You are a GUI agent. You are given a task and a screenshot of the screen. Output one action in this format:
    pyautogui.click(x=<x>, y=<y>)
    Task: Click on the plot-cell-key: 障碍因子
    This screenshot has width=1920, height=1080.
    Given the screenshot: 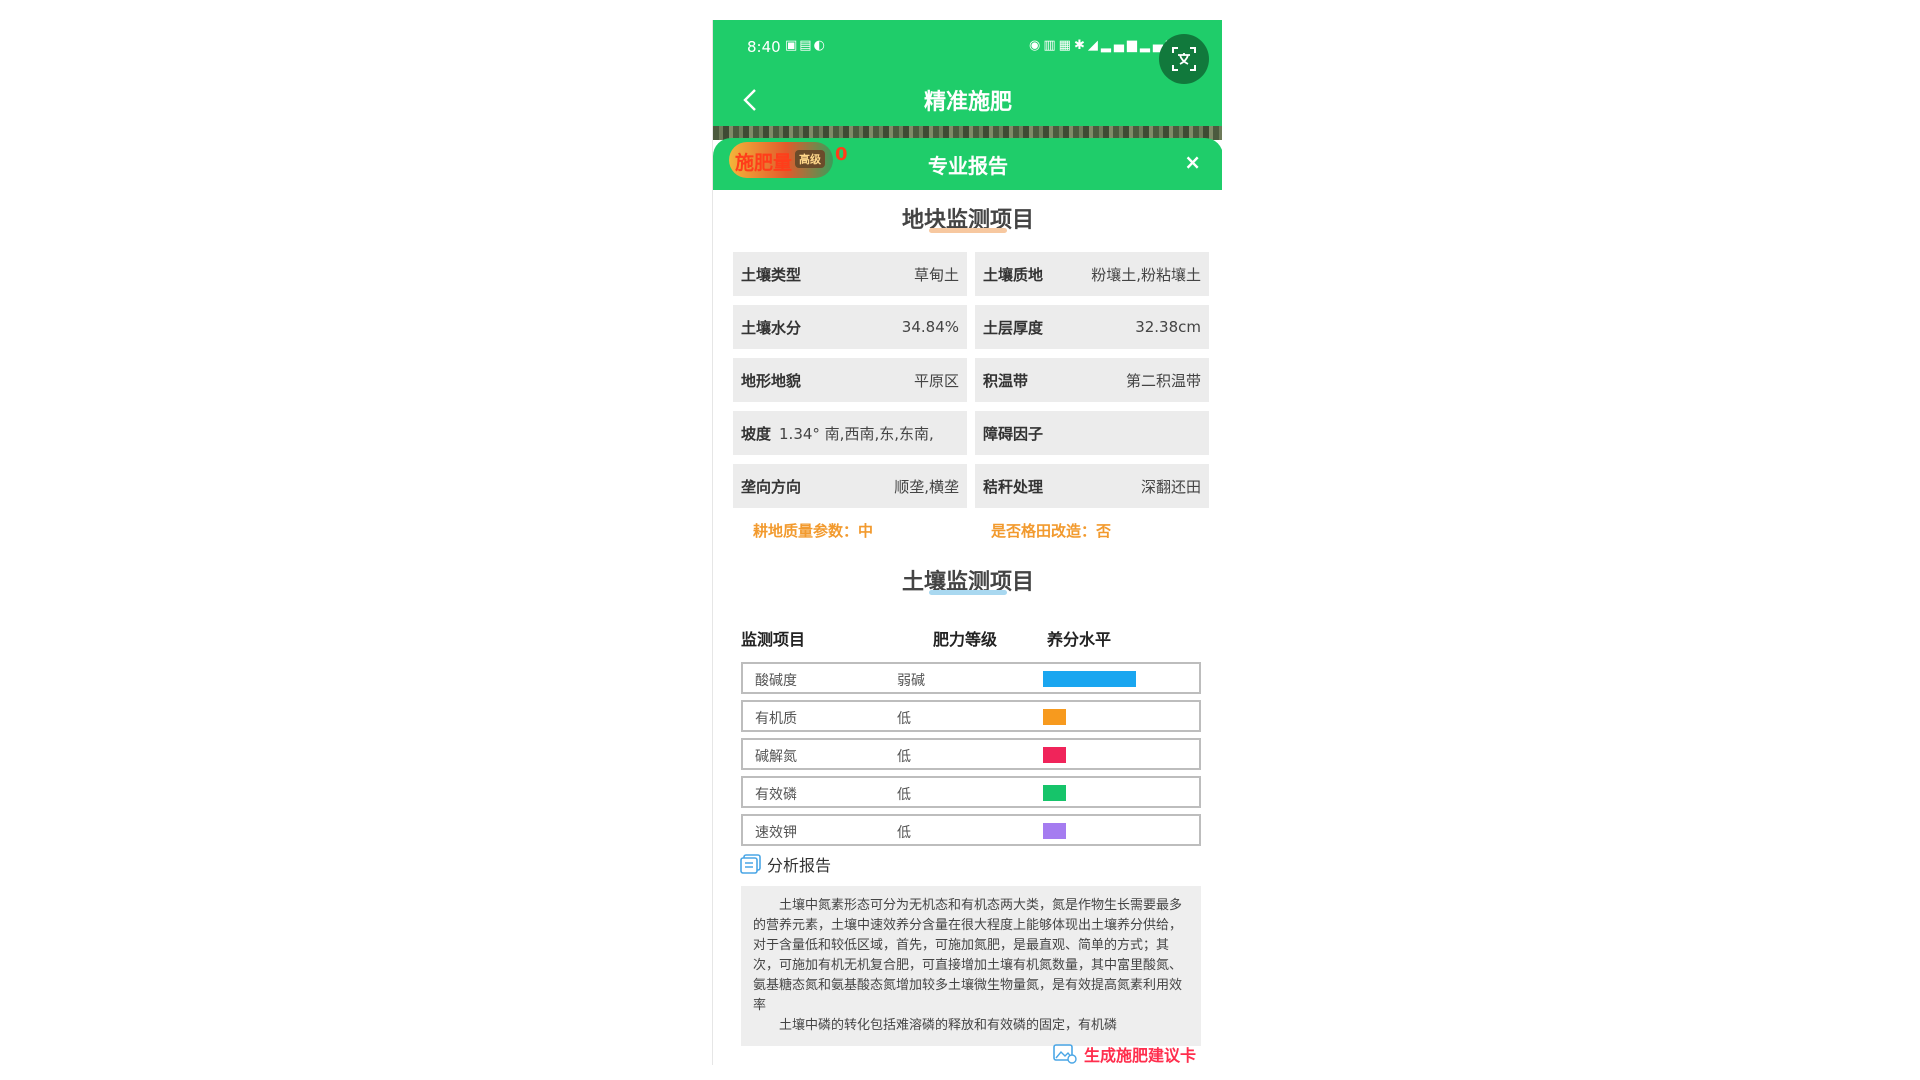 What is the action you would take?
    pyautogui.click(x=1013, y=433)
    